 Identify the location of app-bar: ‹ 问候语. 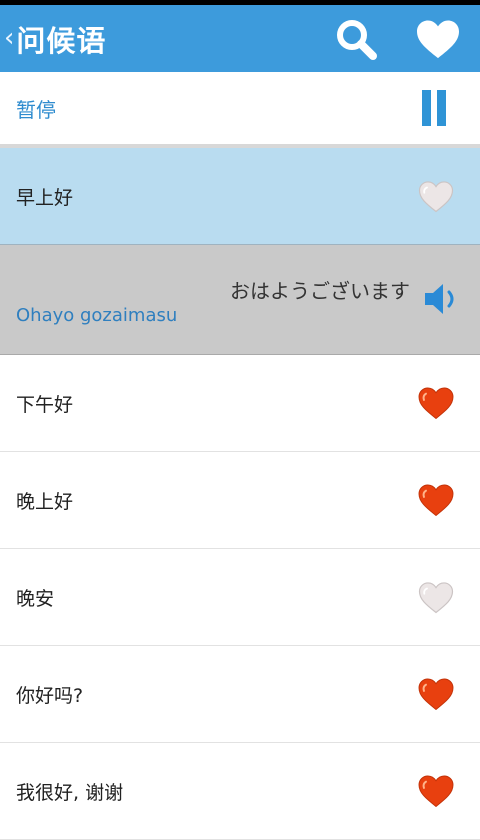
(240, 38).